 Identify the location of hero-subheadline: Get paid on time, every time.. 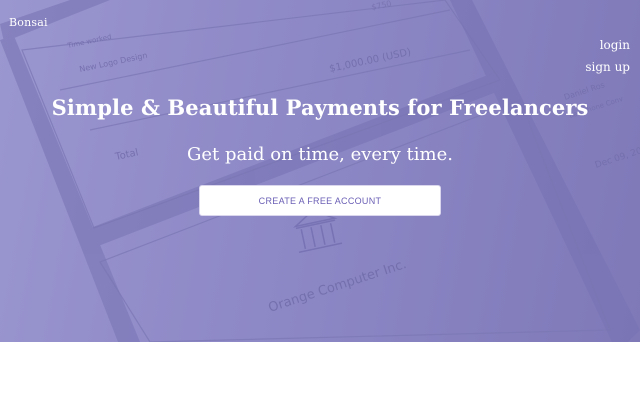
(320, 154).